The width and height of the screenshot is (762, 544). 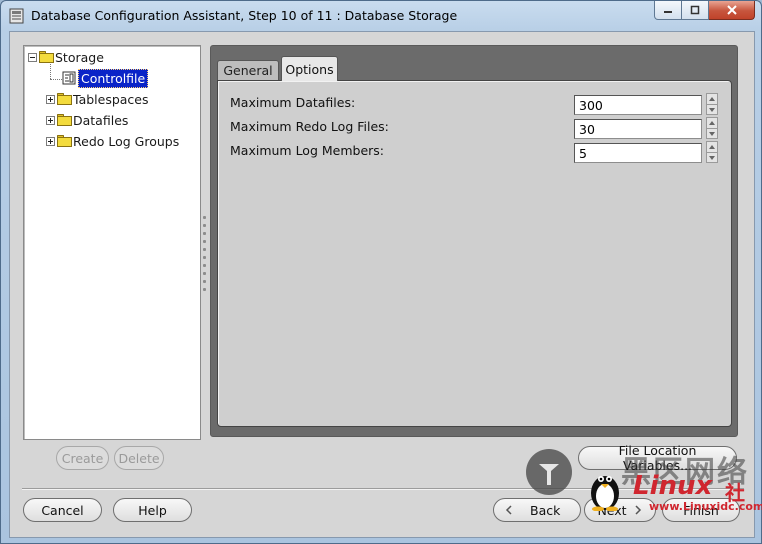 I want to click on tree-connector, so click(x=56, y=79).